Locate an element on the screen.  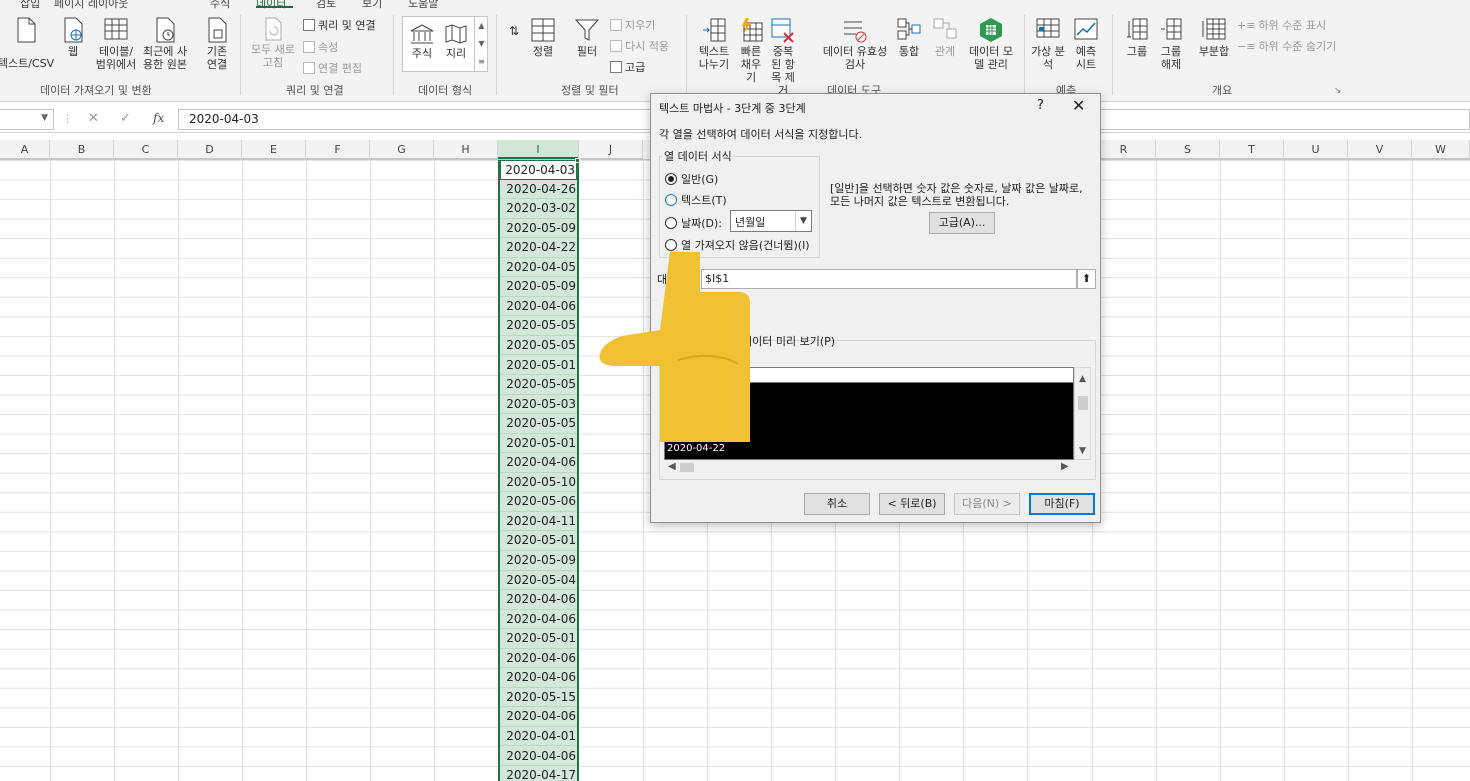
advanced-filter-button: 고급 is located at coordinates (627, 67).